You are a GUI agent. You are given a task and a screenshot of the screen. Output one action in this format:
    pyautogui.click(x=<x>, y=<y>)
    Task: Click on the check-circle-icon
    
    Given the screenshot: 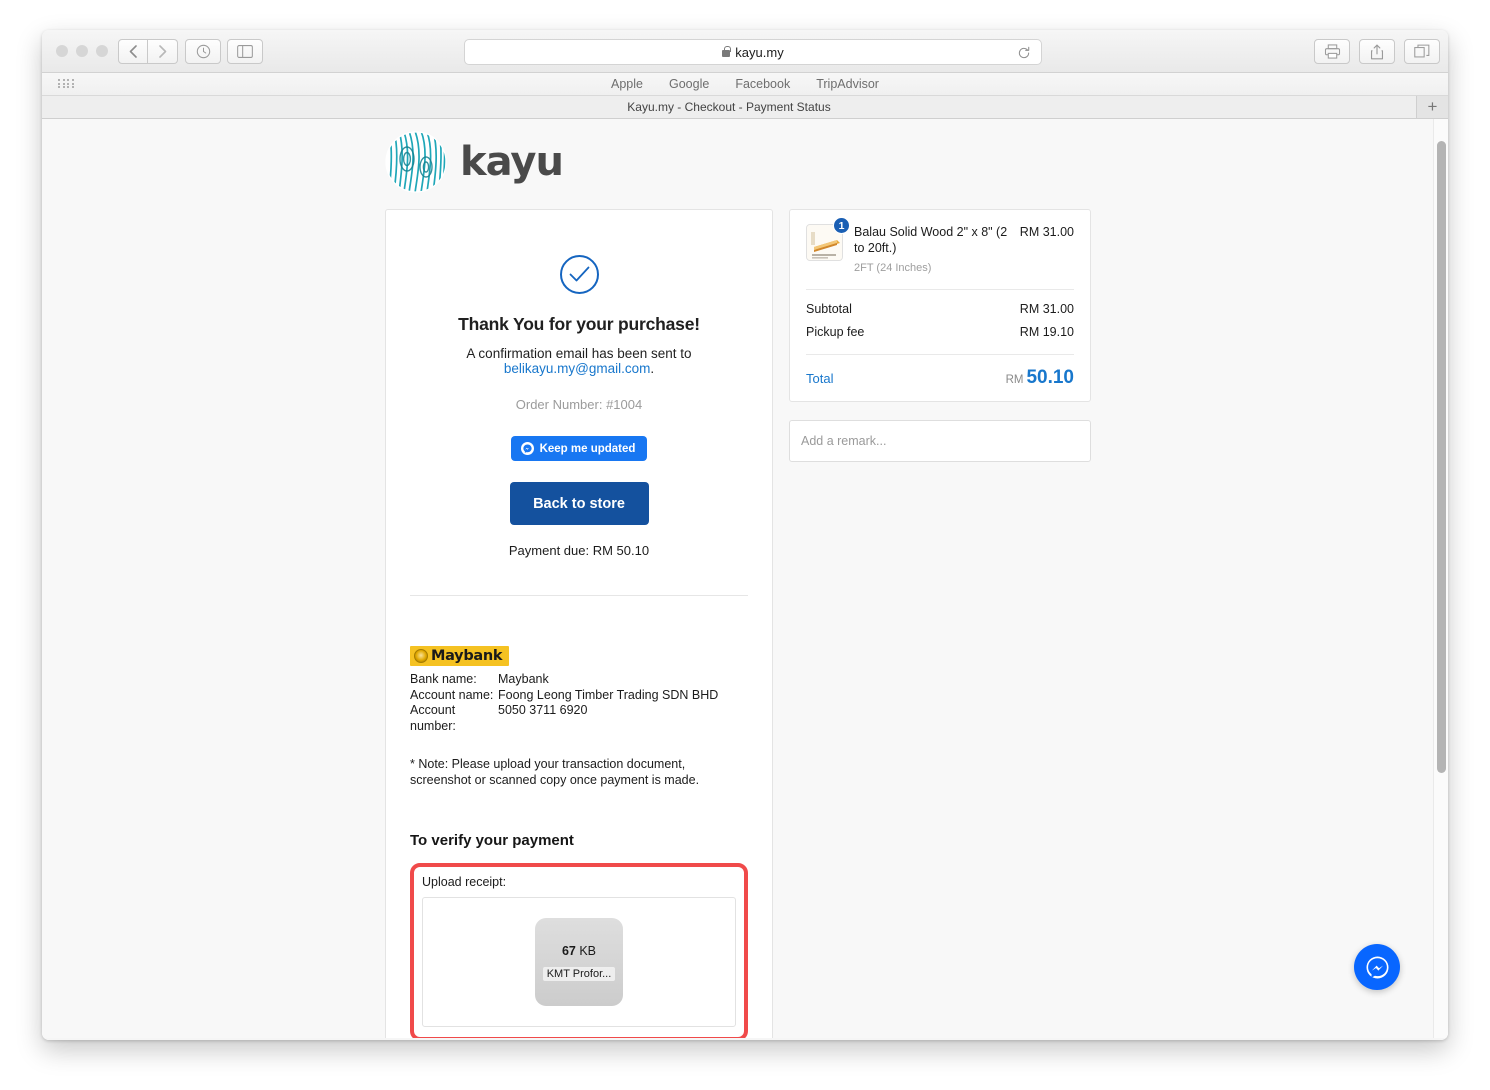 What is the action you would take?
    pyautogui.click(x=579, y=274)
    